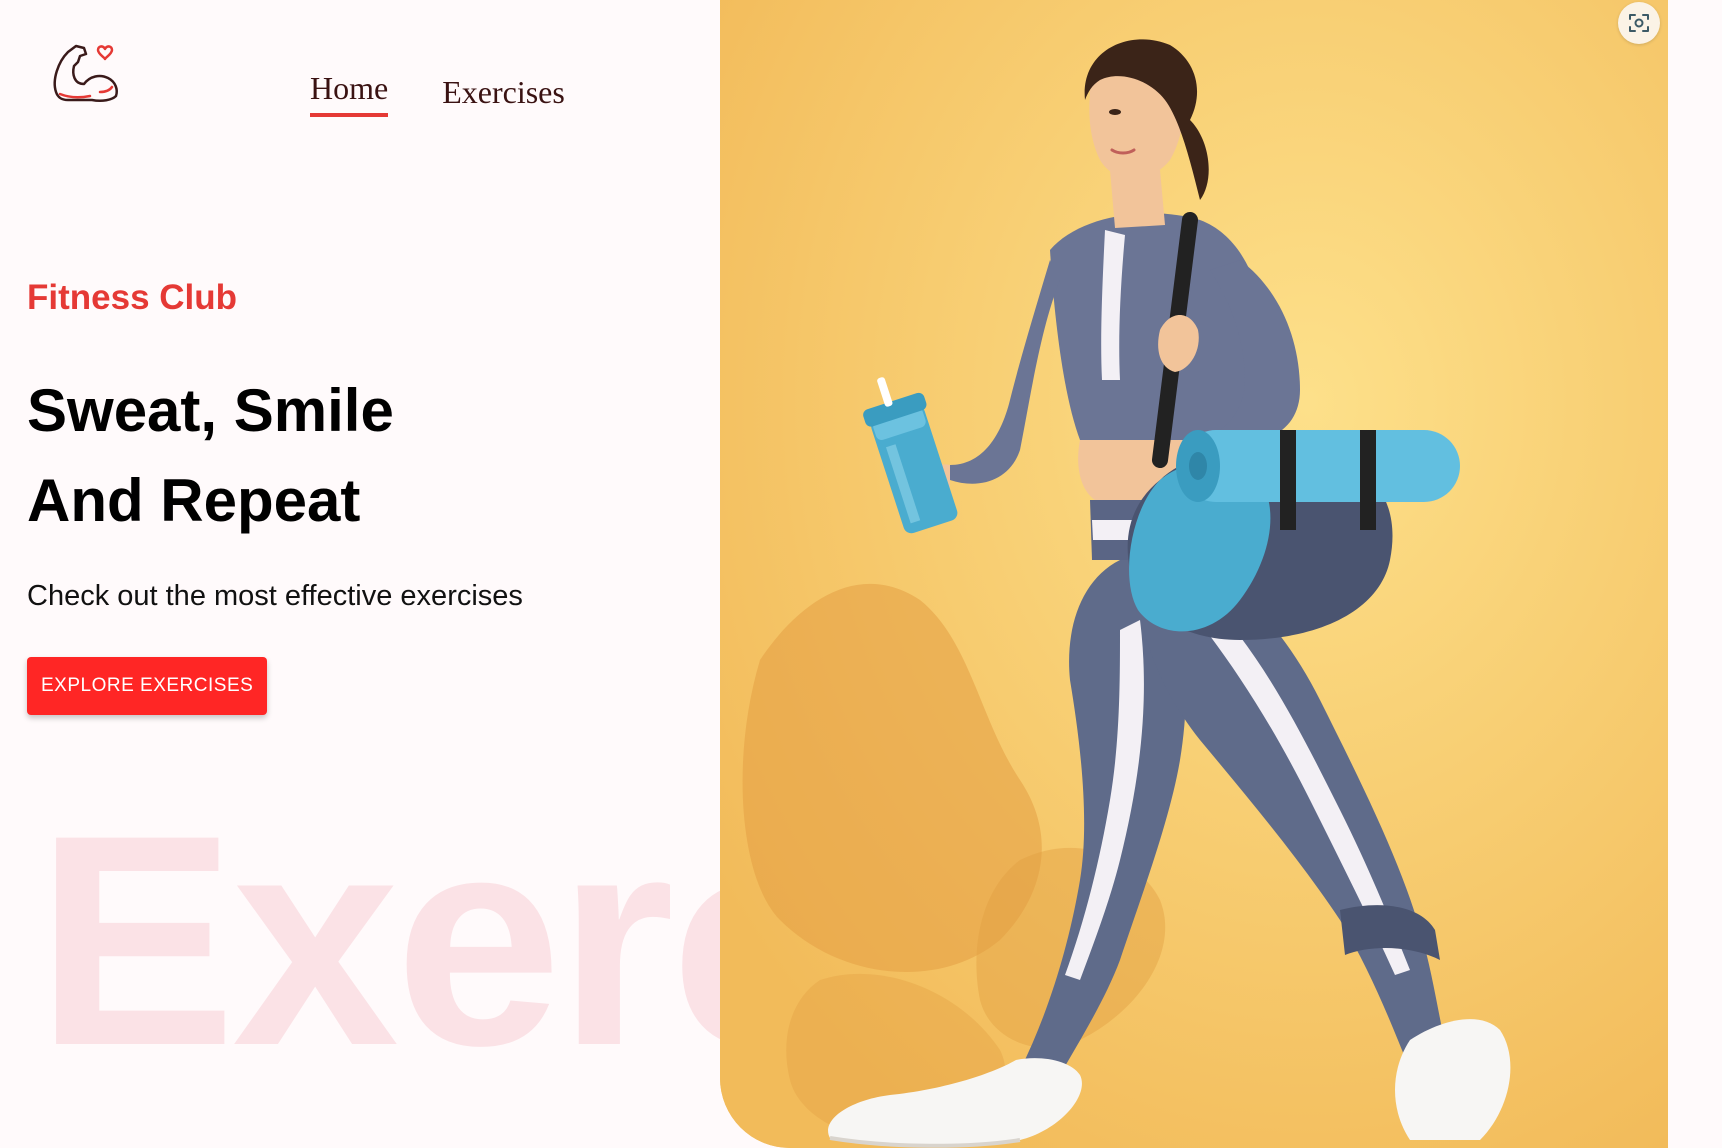 Image resolution: width=1722 pixels, height=1148 pixels. Describe the element at coordinates (349, 93) in the screenshot. I see `nav-link-home: Home` at that location.